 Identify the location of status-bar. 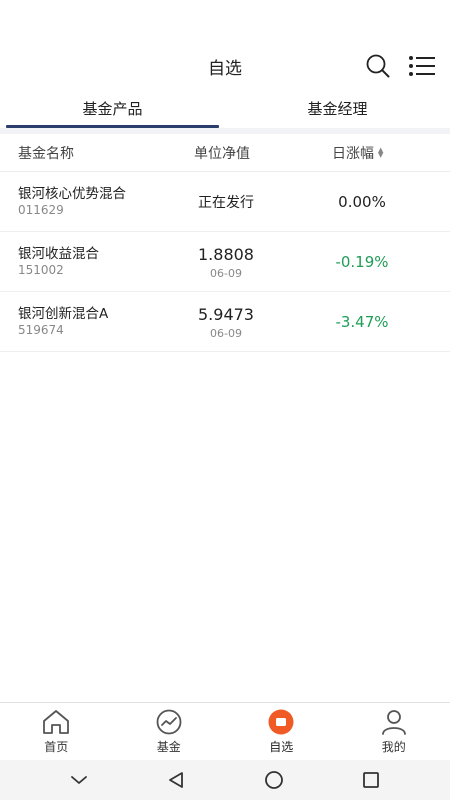
(225, 22).